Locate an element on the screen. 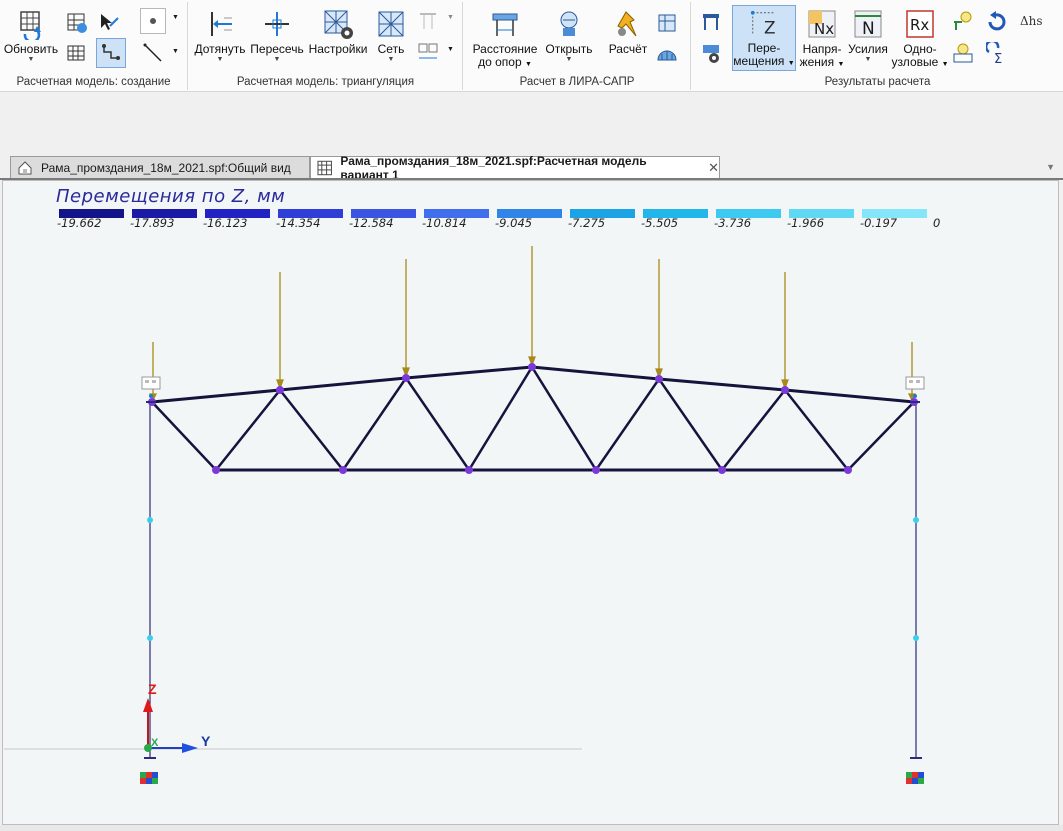 The height and width of the screenshot is (831, 1063). truss-nodes is located at coordinates (533, 418).